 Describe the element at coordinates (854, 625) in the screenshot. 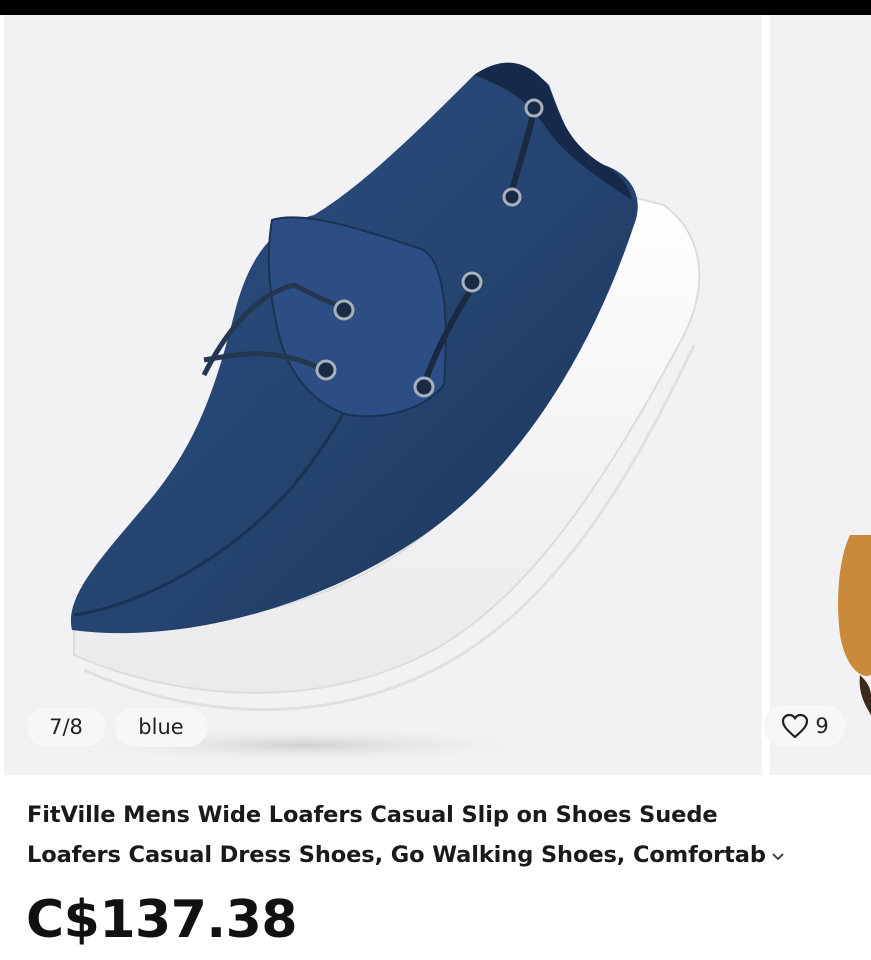

I see `product-photo-next-tan` at that location.